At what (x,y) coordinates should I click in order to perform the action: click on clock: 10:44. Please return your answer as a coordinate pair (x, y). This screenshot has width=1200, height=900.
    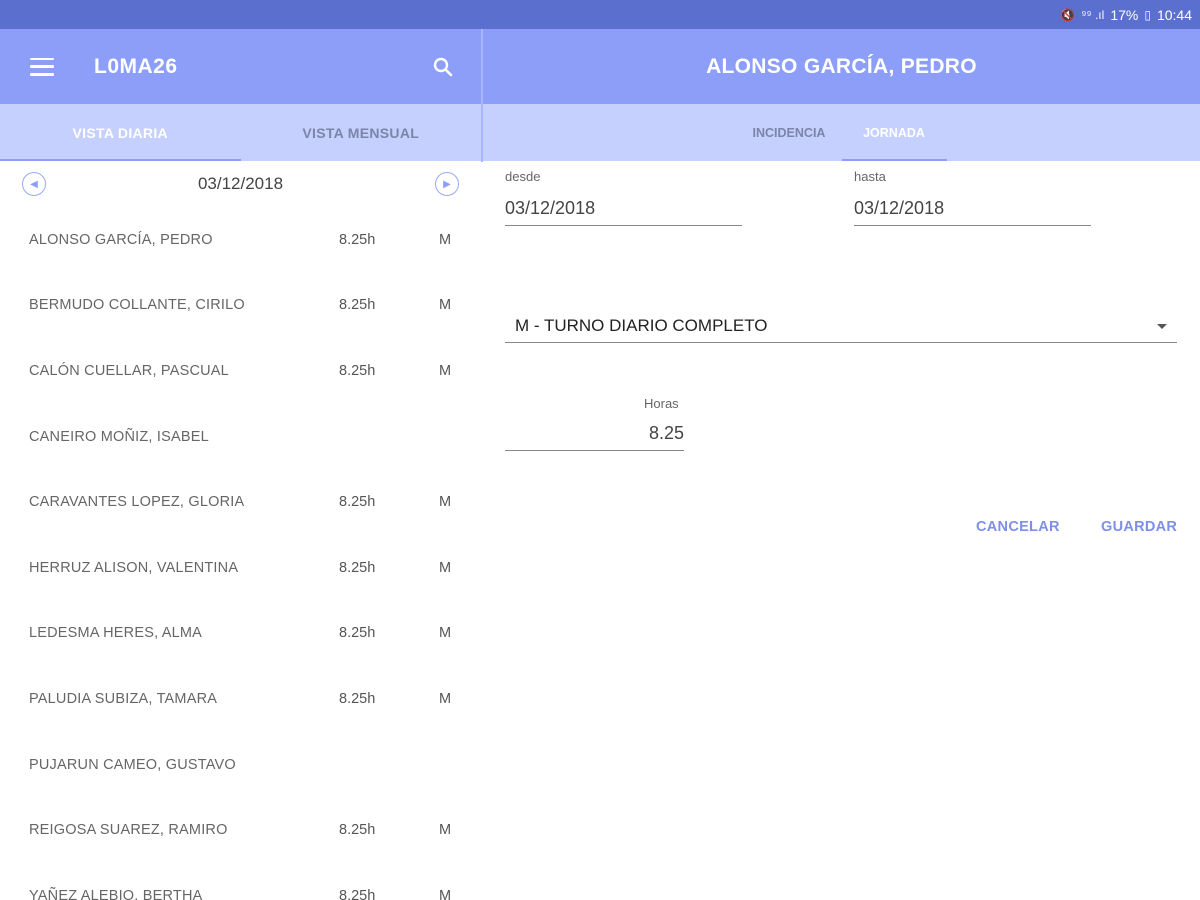
    Looking at the image, I should click on (1174, 14).